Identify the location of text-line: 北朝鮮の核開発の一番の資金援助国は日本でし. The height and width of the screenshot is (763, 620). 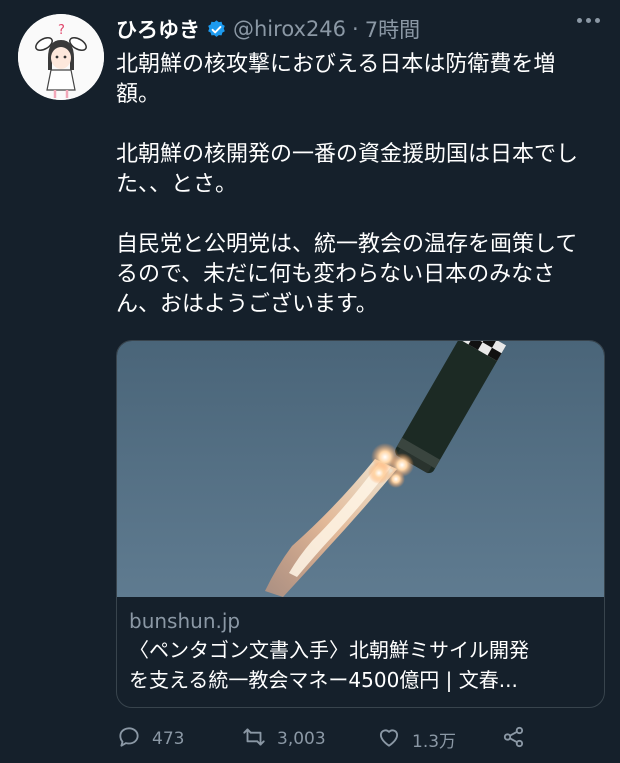
(347, 154).